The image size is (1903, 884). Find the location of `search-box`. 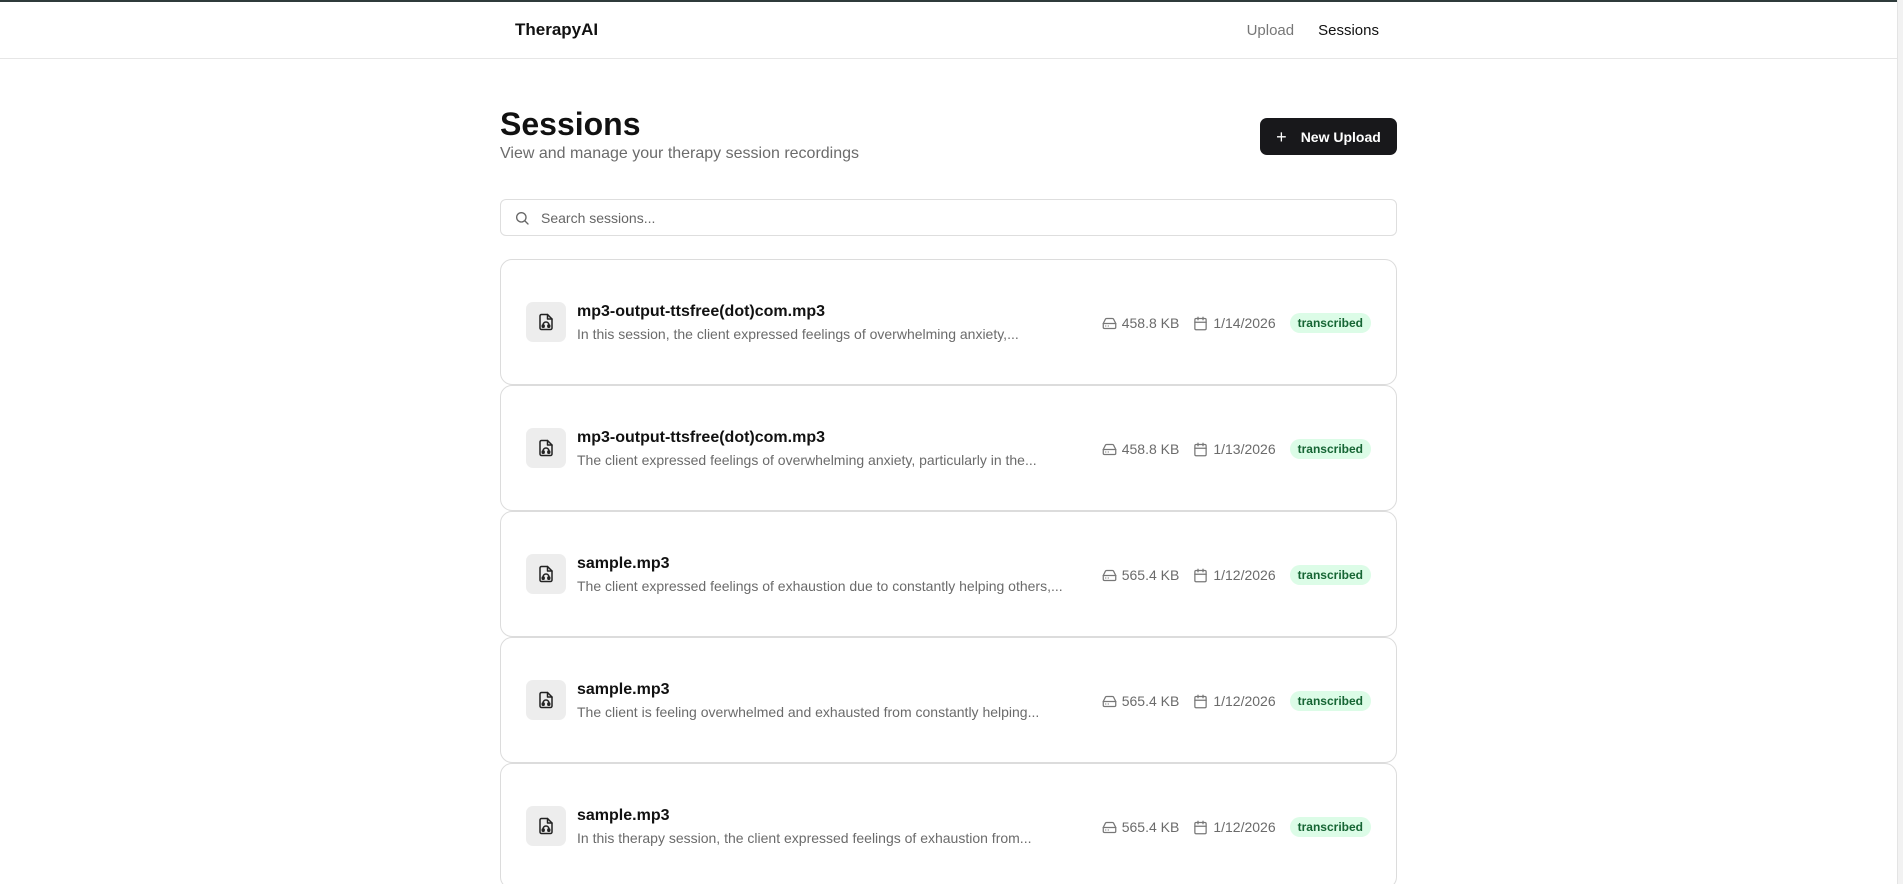

search-box is located at coordinates (948, 217).